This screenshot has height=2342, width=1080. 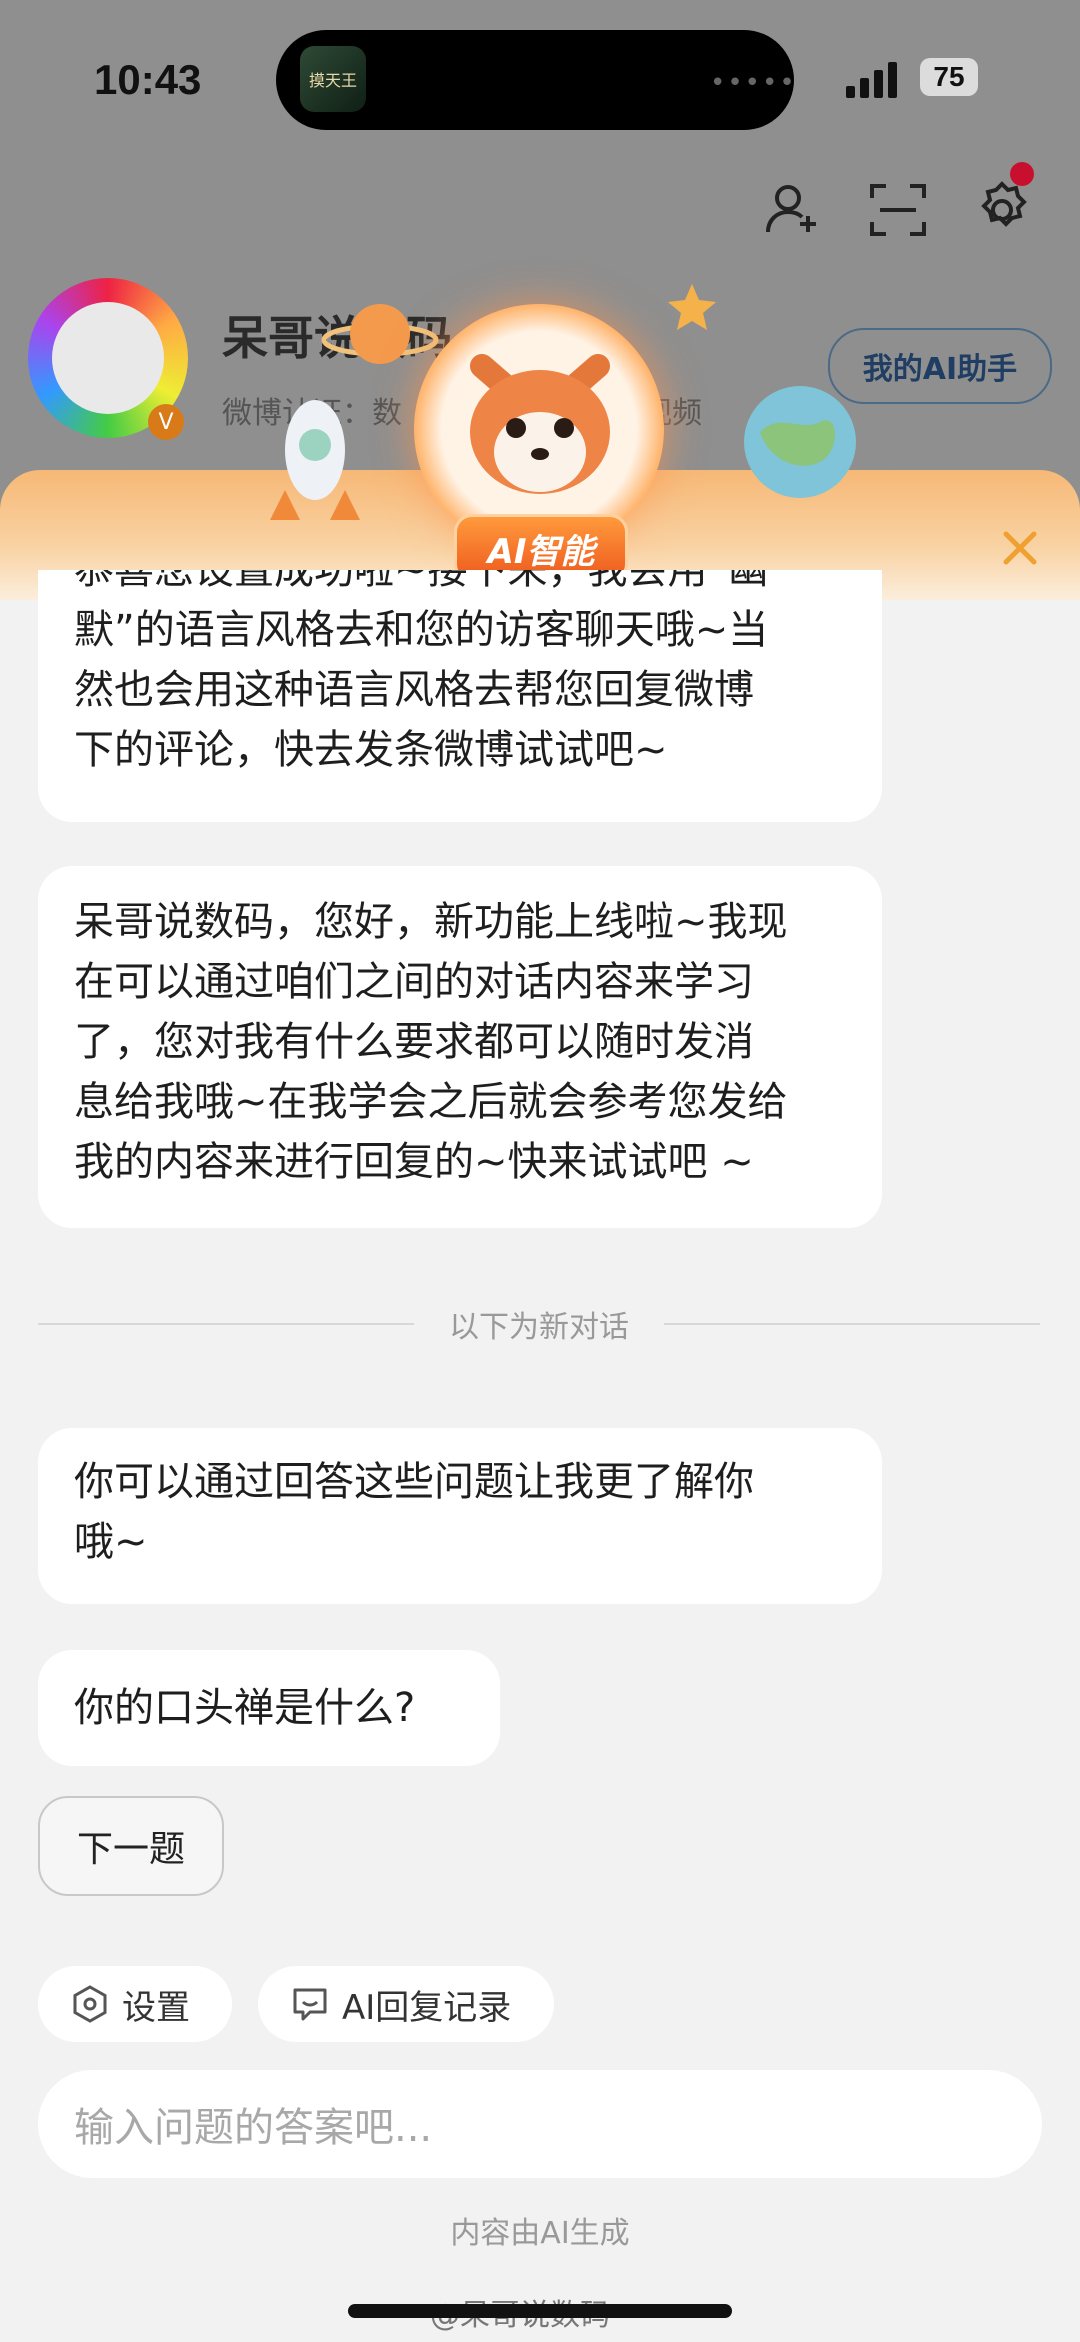 What do you see at coordinates (1022, 174) in the screenshot?
I see `notification-dot` at bounding box center [1022, 174].